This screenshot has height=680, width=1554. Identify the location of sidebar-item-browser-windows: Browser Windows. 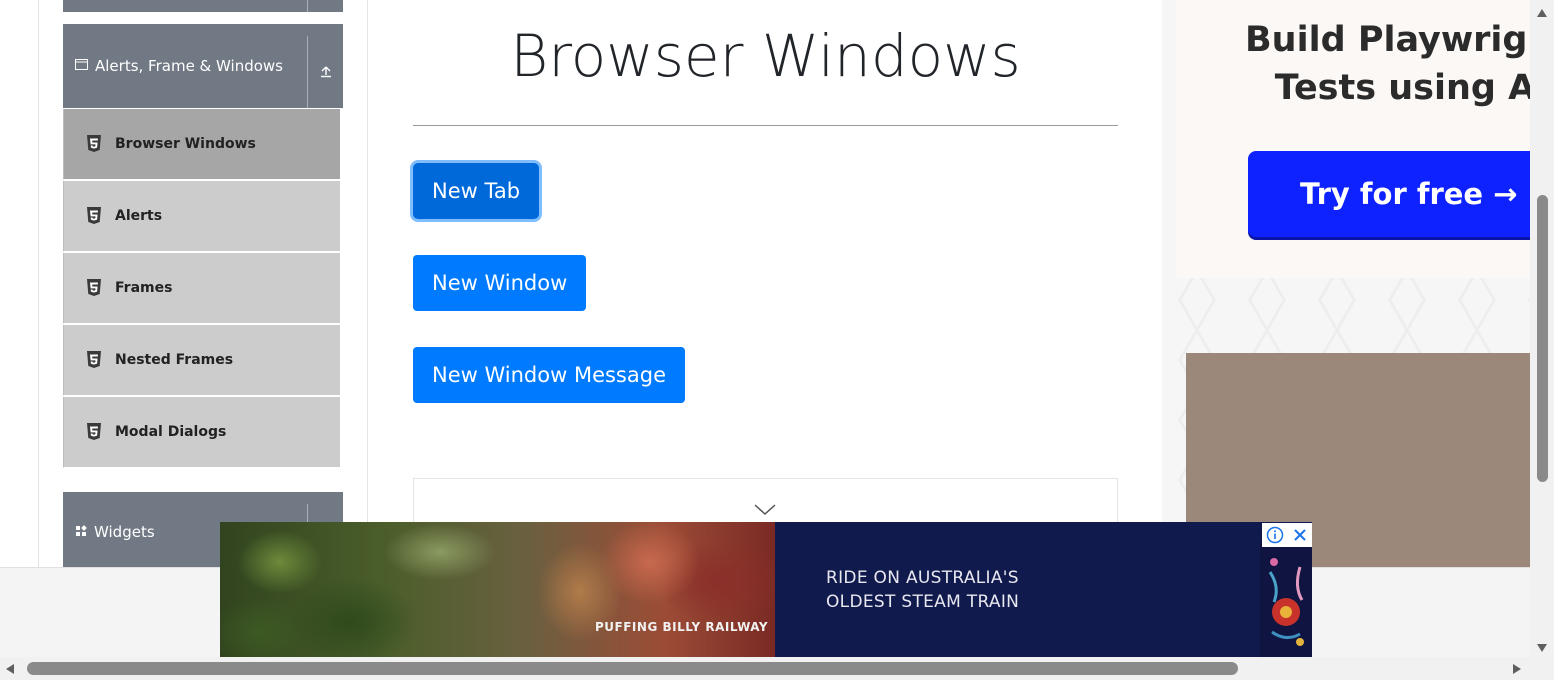
(201, 144).